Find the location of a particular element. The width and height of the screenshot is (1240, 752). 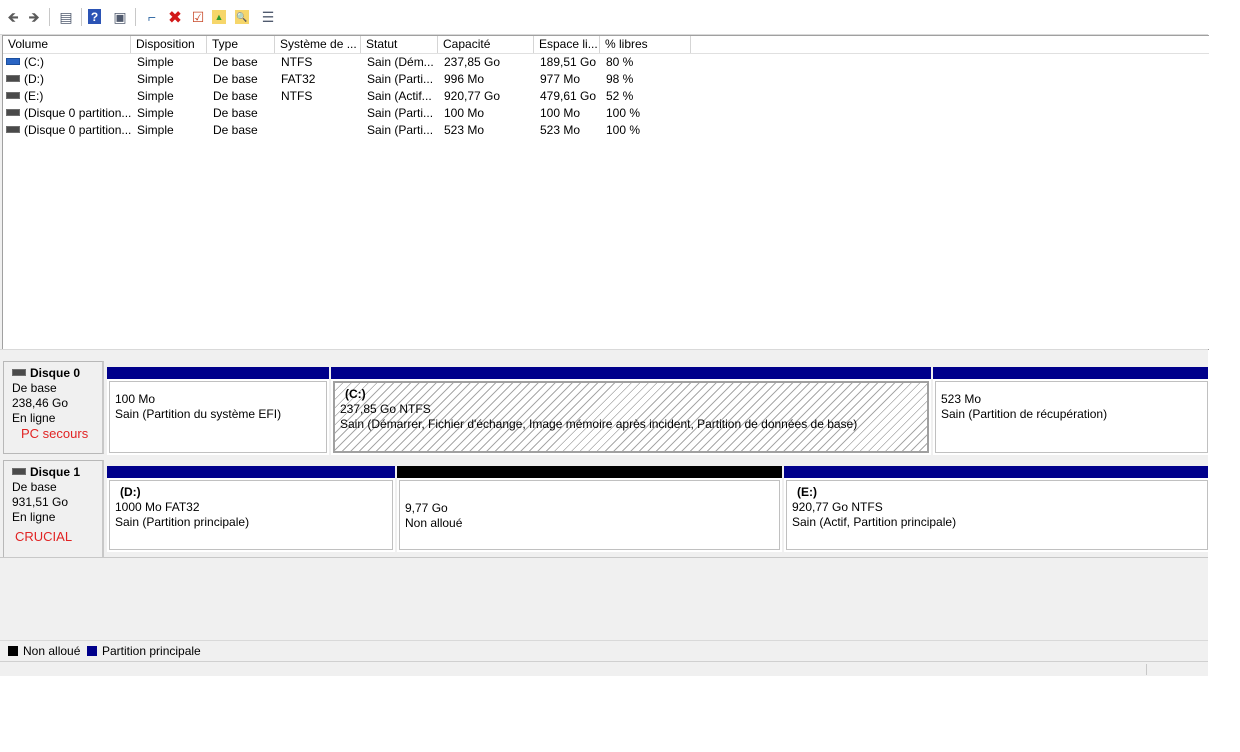

properties-panel-button: ▣ is located at coordinates (120, 17).